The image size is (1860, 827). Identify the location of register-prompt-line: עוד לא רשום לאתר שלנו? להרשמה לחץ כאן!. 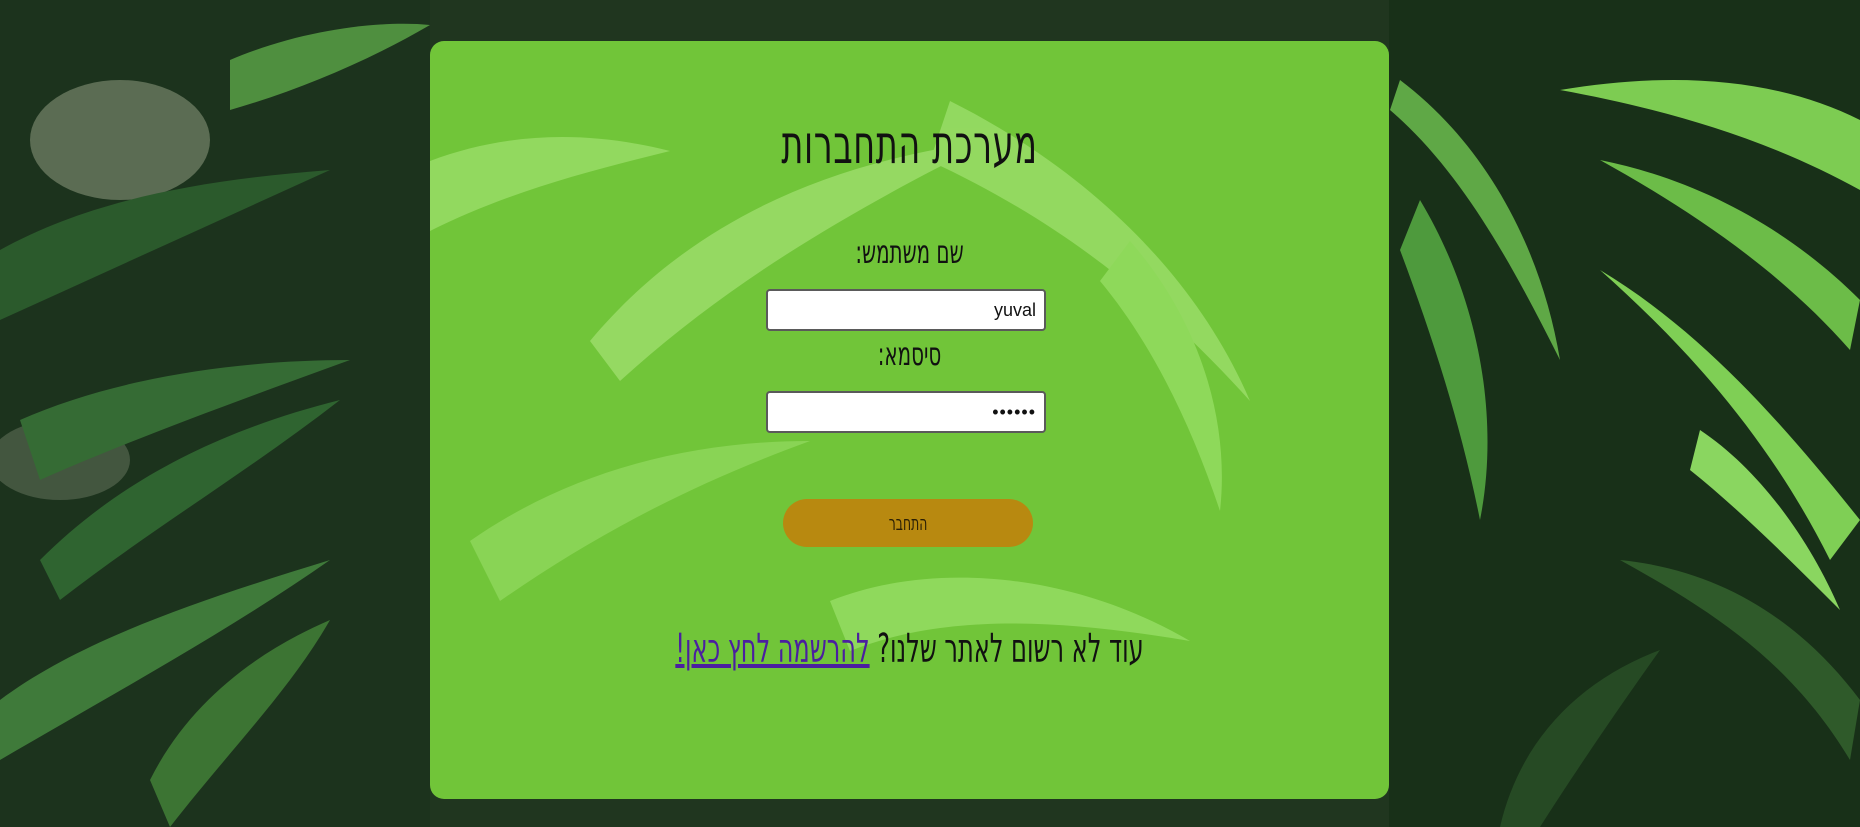
(909, 649).